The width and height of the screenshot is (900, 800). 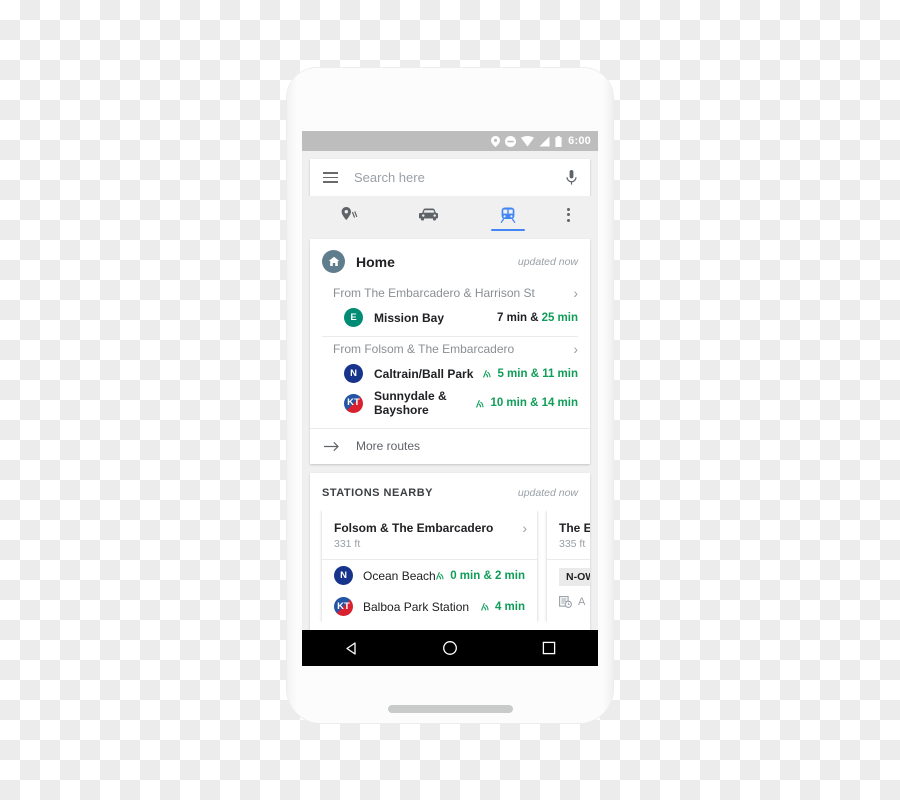 I want to click on route-time: 7 min & 25 min, so click(x=537, y=318).